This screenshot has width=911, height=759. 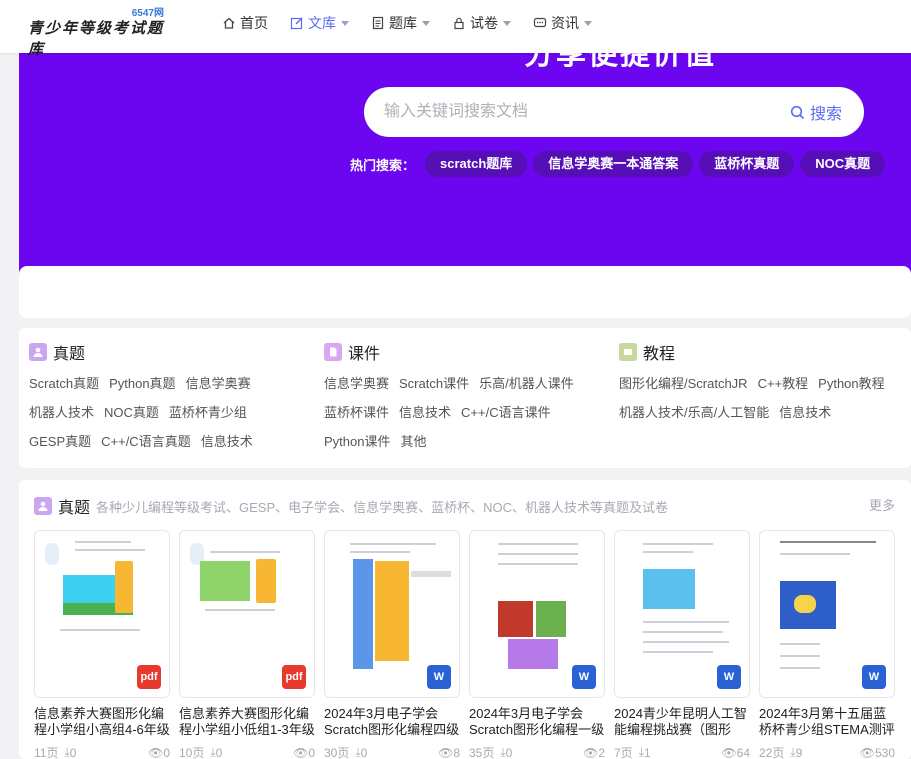 What do you see at coordinates (851, 383) in the screenshot?
I see `category-link: Python教程` at bounding box center [851, 383].